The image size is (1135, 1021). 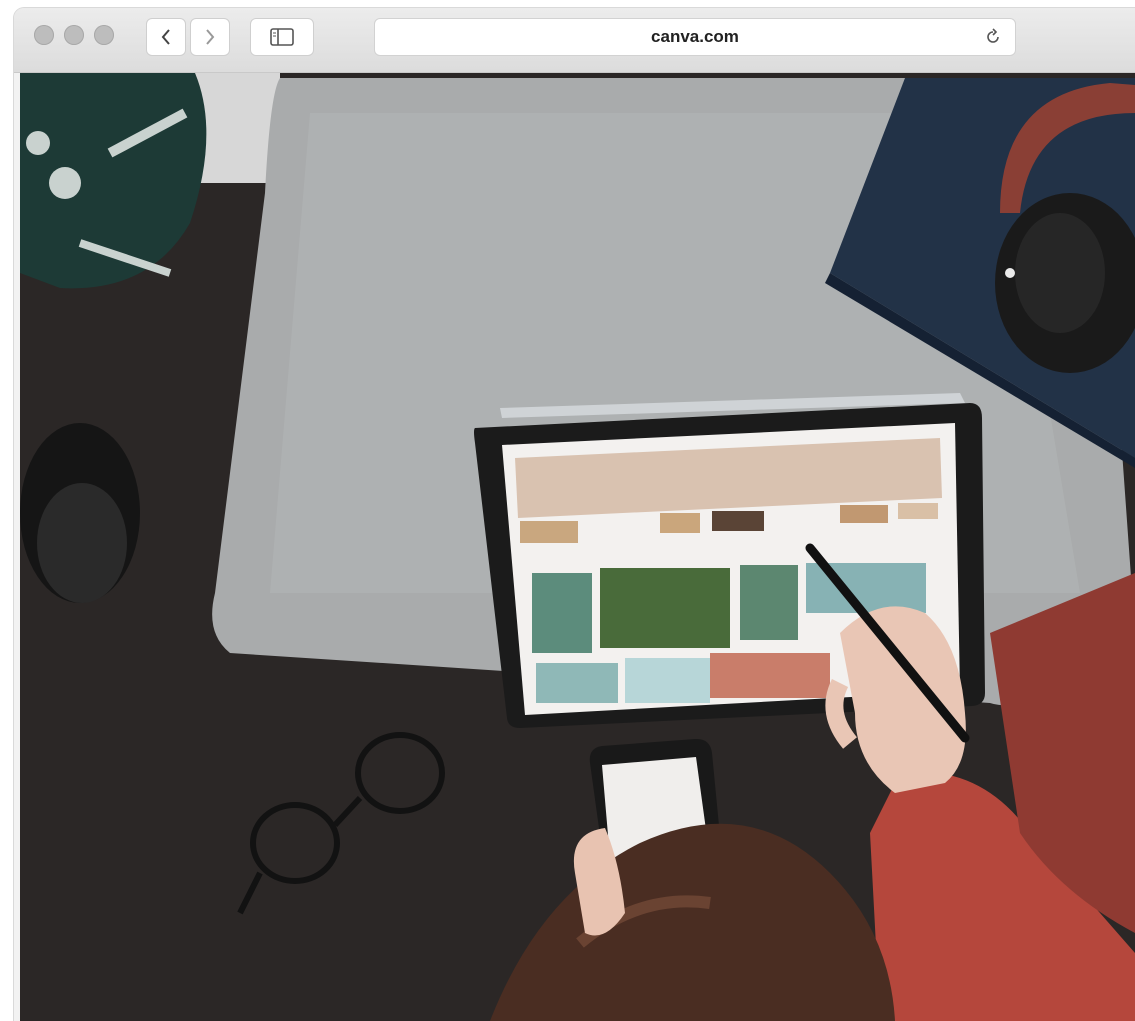 I want to click on chevron-left-icon, so click(x=165, y=37).